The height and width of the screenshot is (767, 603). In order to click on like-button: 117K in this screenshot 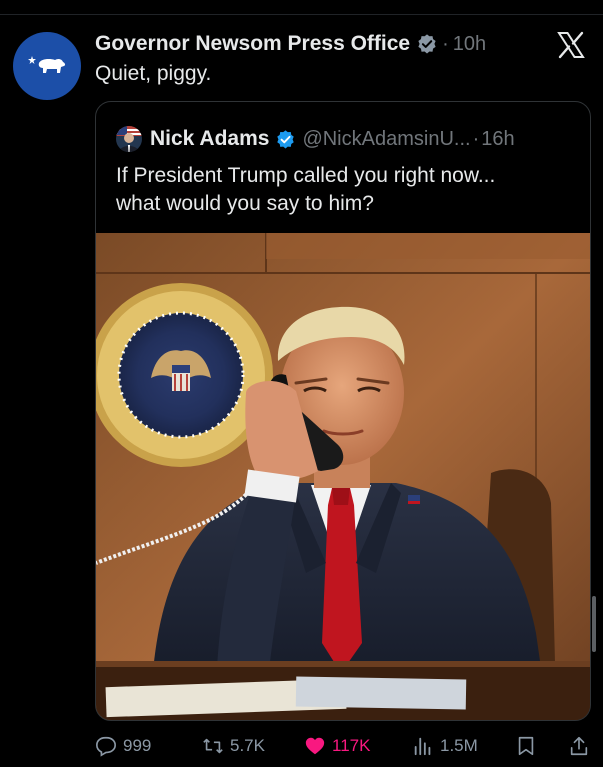, I will do `click(337, 746)`.